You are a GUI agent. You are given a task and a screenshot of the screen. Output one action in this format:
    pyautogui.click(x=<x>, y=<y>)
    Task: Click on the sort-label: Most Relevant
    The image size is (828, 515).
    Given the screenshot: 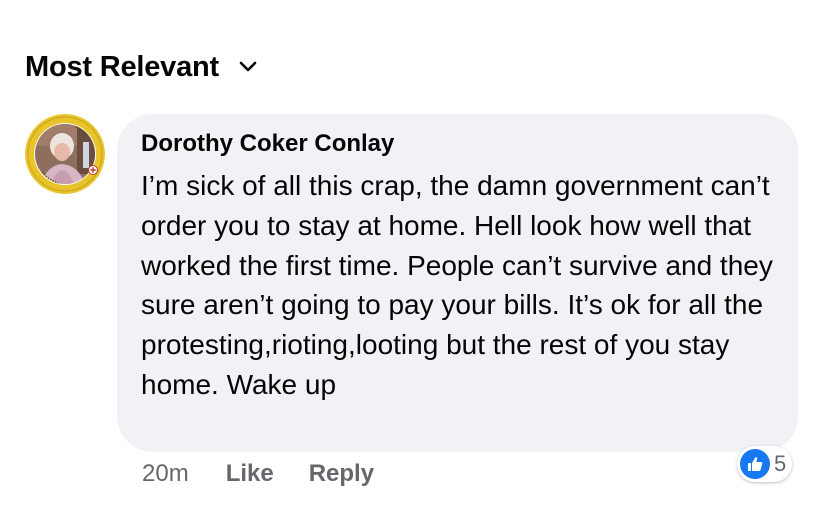 What is the action you would take?
    pyautogui.click(x=122, y=66)
    